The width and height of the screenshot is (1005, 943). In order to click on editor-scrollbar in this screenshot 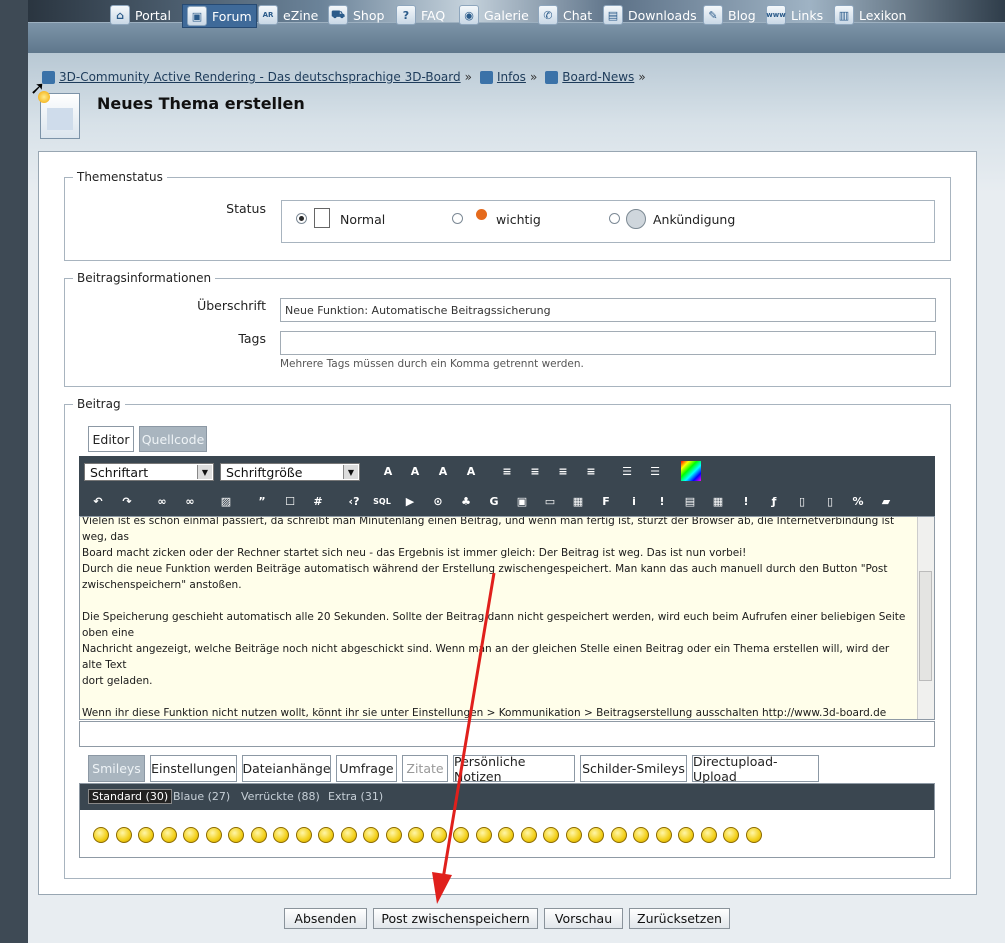, I will do `click(925, 618)`.